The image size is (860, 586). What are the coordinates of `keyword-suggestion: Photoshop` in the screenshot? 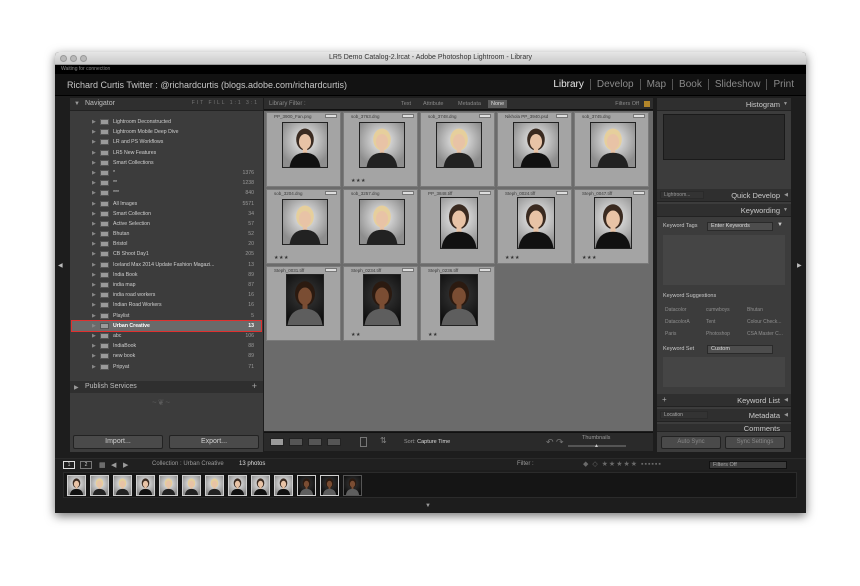 It's located at (718, 334).